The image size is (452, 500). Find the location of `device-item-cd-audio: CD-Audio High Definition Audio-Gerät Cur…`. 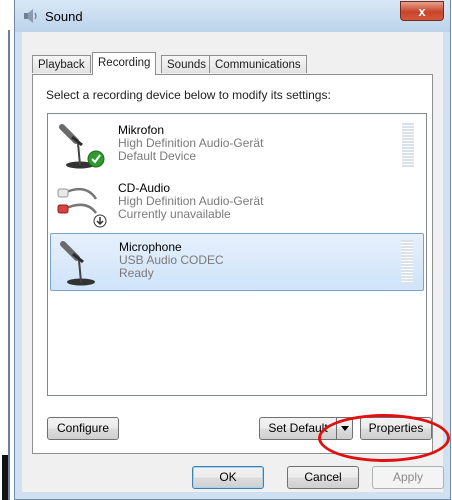

device-item-cd-audio: CD-Audio High Definition Audio-Gerät Cur… is located at coordinates (237, 204).